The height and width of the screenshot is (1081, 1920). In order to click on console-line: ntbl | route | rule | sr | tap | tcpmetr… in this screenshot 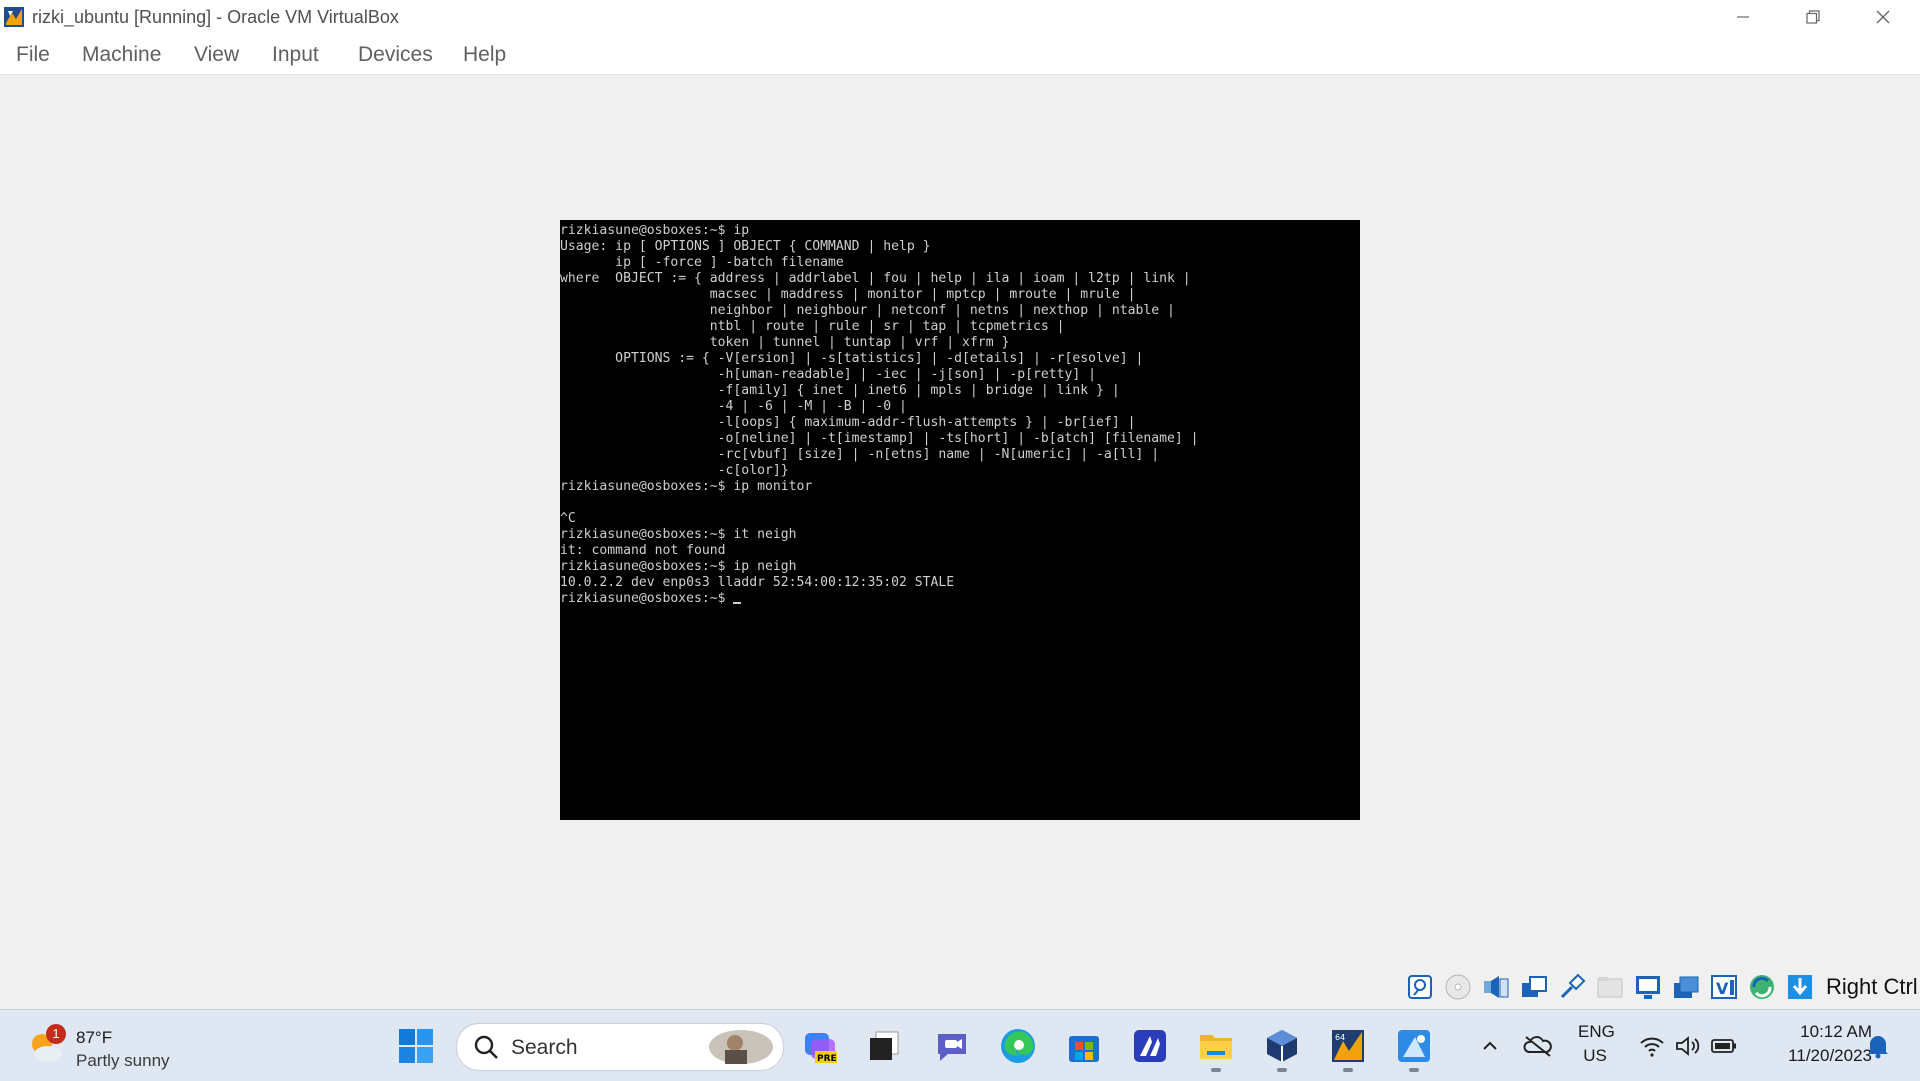, I will do `click(812, 326)`.